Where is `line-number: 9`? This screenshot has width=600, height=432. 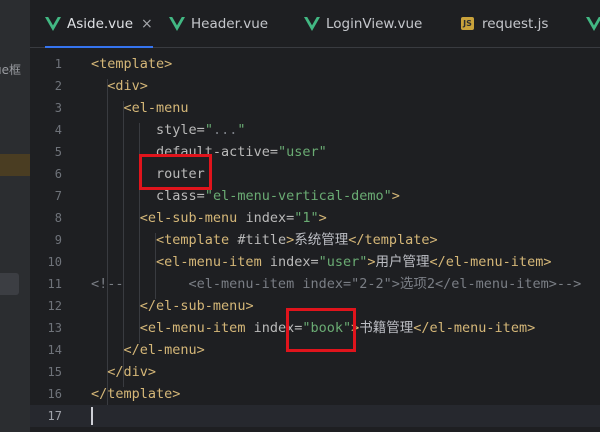 line-number: 9 is located at coordinates (58, 240).